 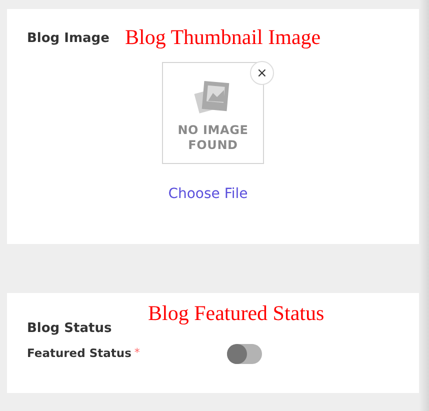 What do you see at coordinates (262, 73) in the screenshot?
I see `remove-button: ×` at bounding box center [262, 73].